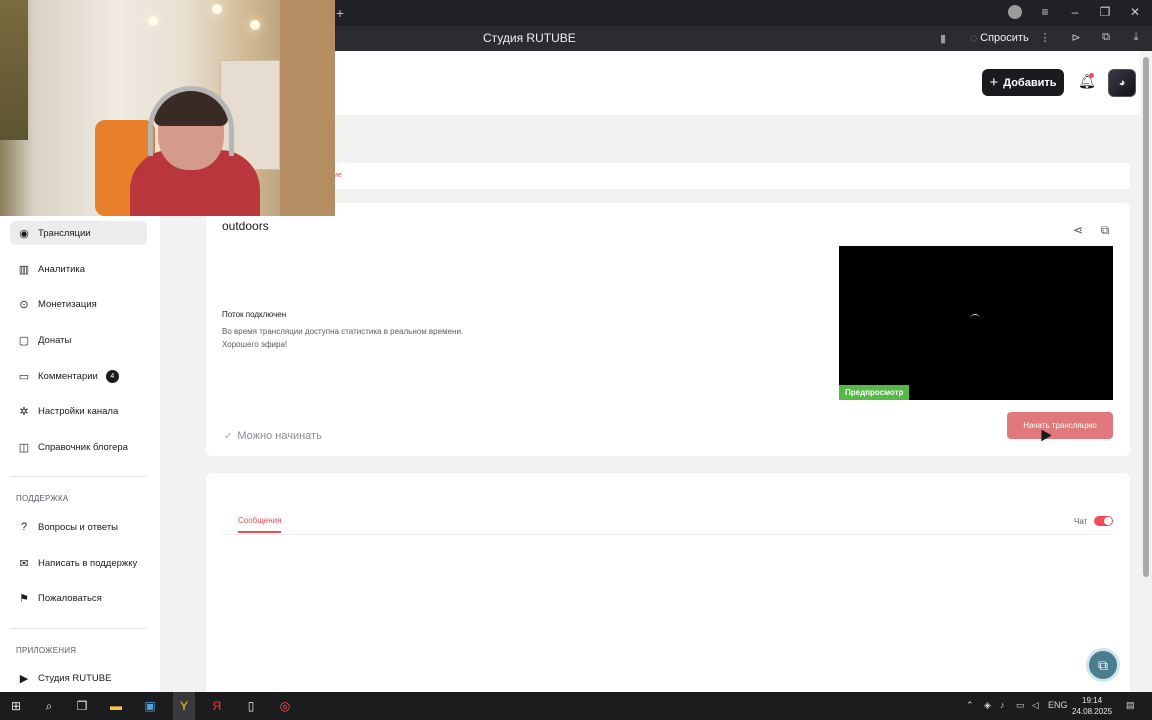 Image resolution: width=1152 pixels, height=720 pixels. What do you see at coordinates (1075, 12) in the screenshot?
I see `minimize-button: –` at bounding box center [1075, 12].